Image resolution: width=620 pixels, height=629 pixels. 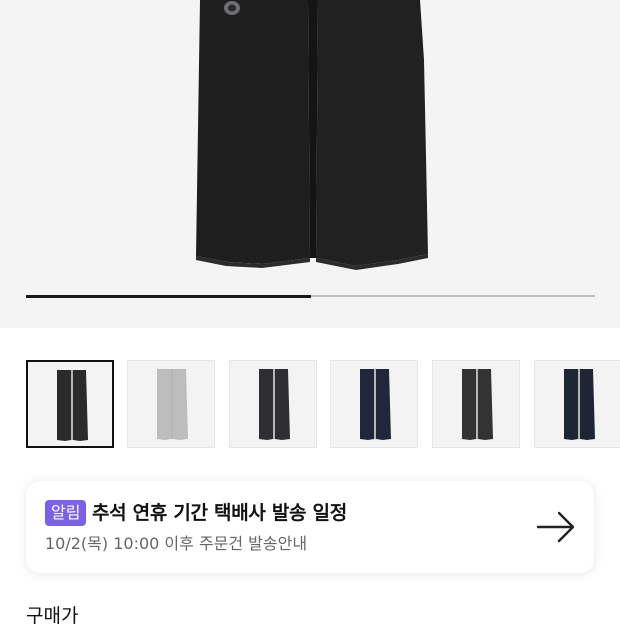 I want to click on thumbnail-gray, so click(x=171, y=404).